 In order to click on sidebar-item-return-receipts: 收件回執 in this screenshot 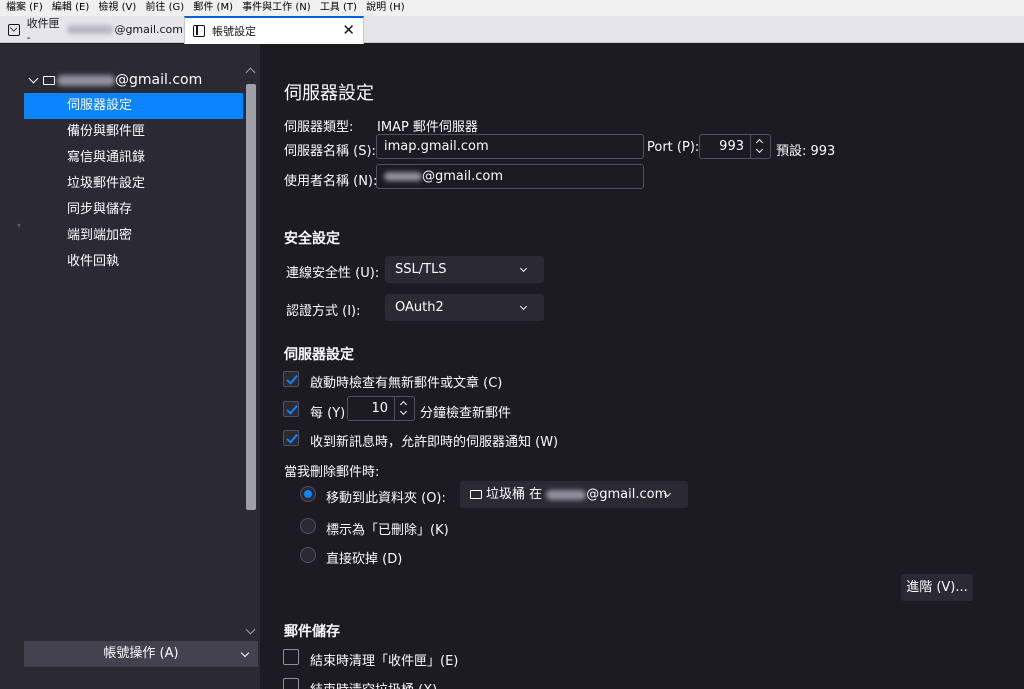, I will do `click(133, 262)`.